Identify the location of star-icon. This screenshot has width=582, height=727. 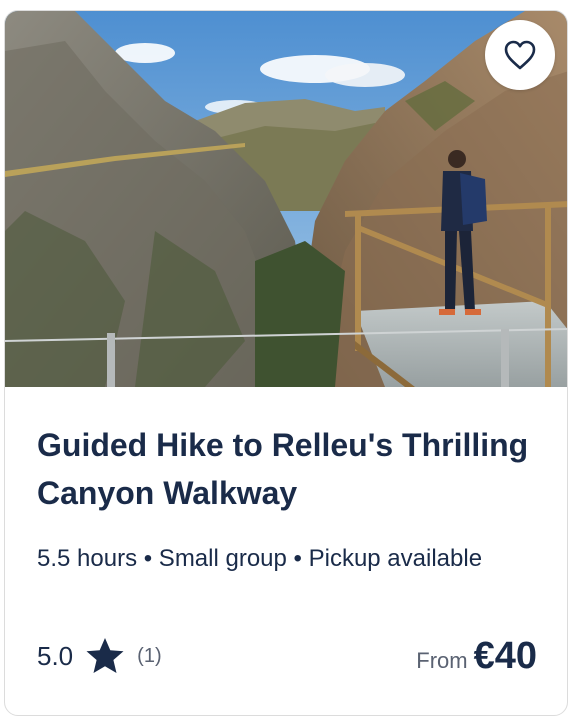
(105, 656).